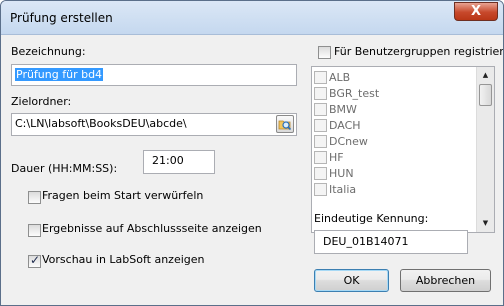 The height and width of the screenshot is (306, 504). I want to click on dauer-label: Dauer (HH:MM:SS):, so click(64, 168).